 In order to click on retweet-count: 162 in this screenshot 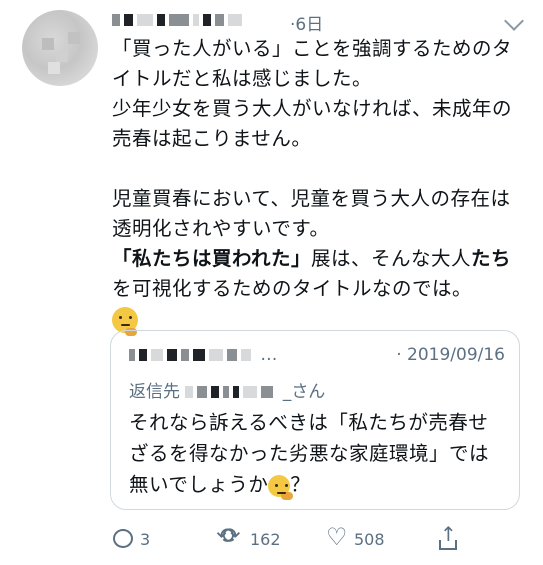, I will do `click(265, 539)`.